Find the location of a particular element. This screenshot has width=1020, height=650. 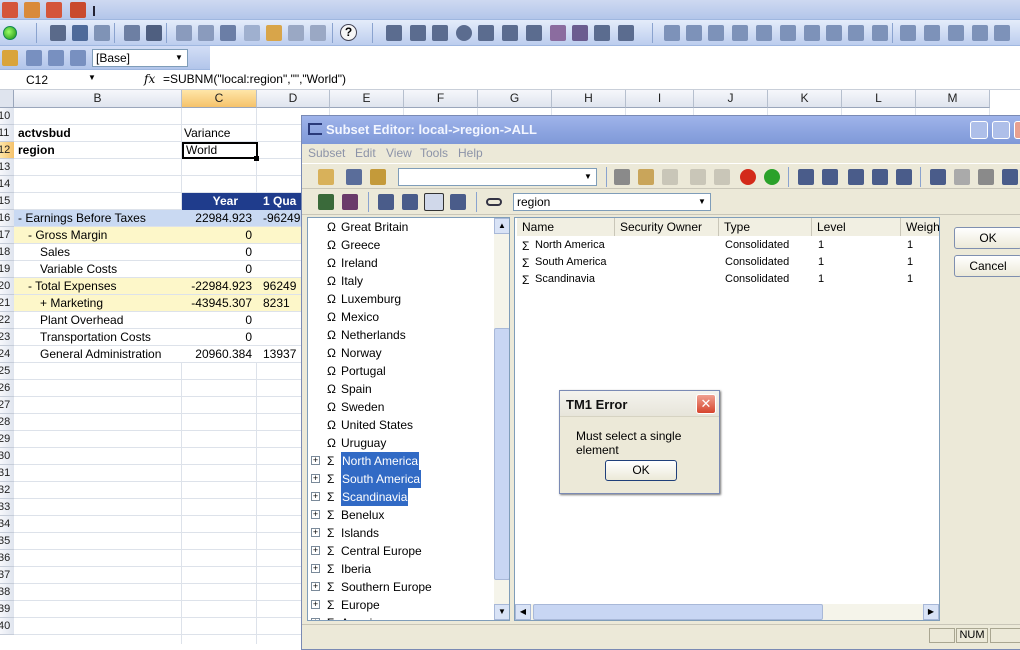

tree-item: Ω Uruguay is located at coordinates (401, 443).